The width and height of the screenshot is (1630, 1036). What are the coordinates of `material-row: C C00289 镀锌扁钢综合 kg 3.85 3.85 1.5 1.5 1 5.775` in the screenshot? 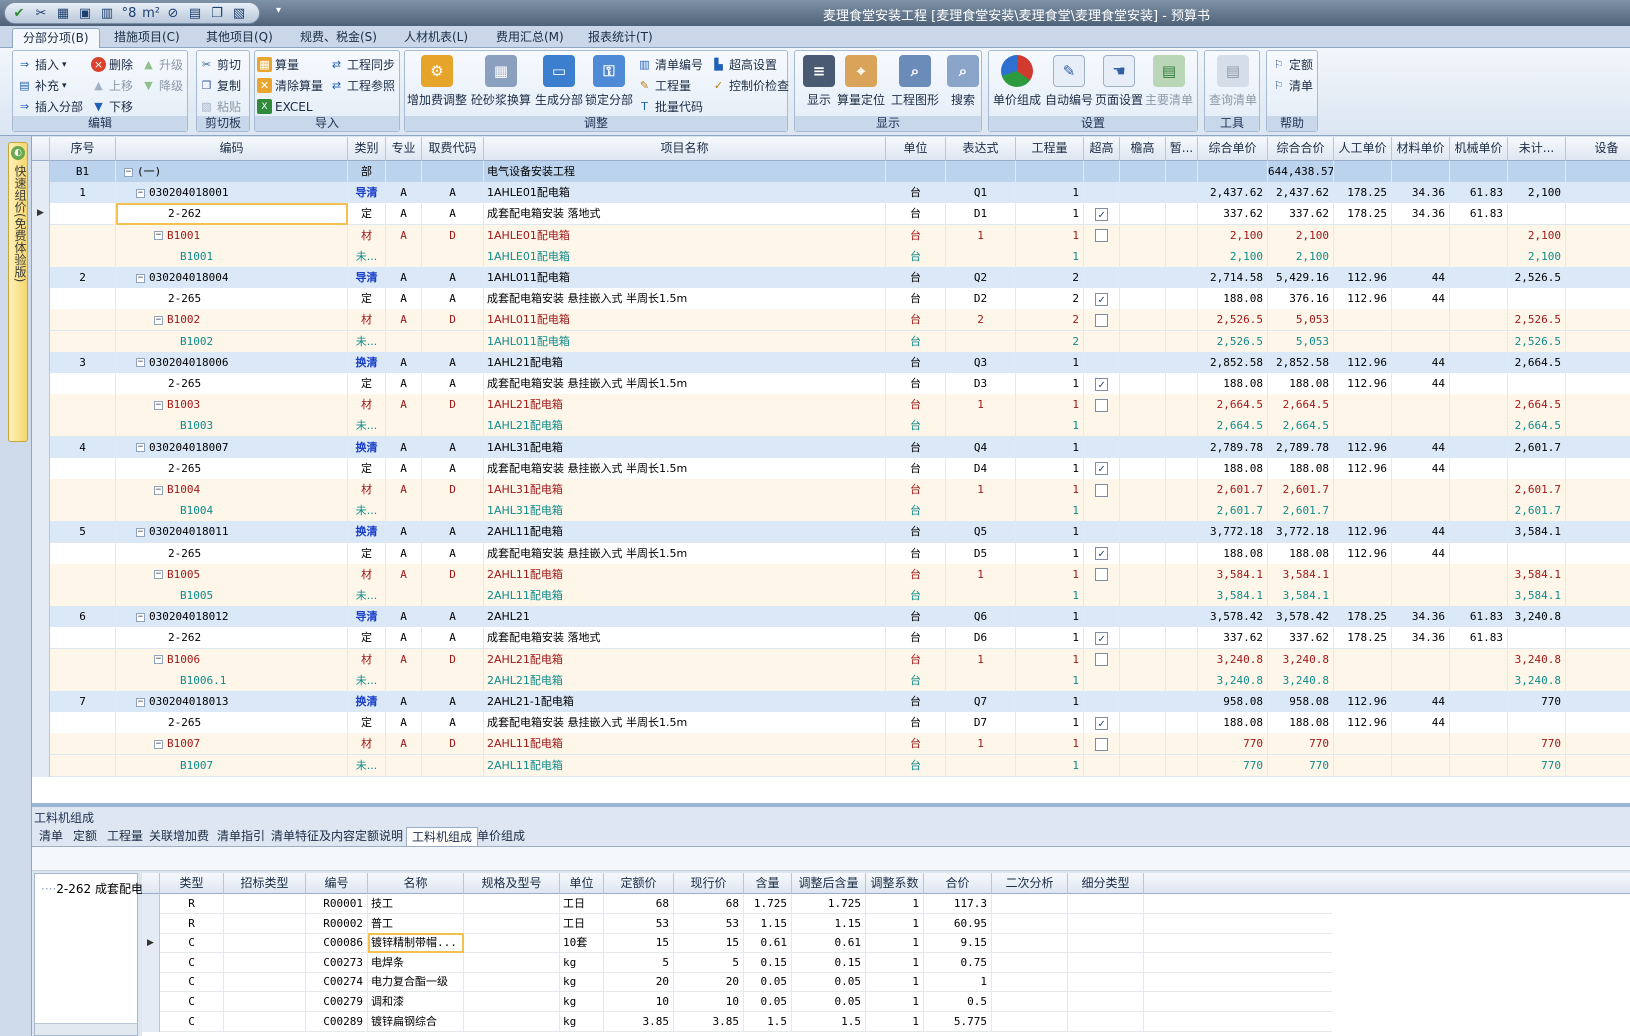 It's located at (737, 1021).